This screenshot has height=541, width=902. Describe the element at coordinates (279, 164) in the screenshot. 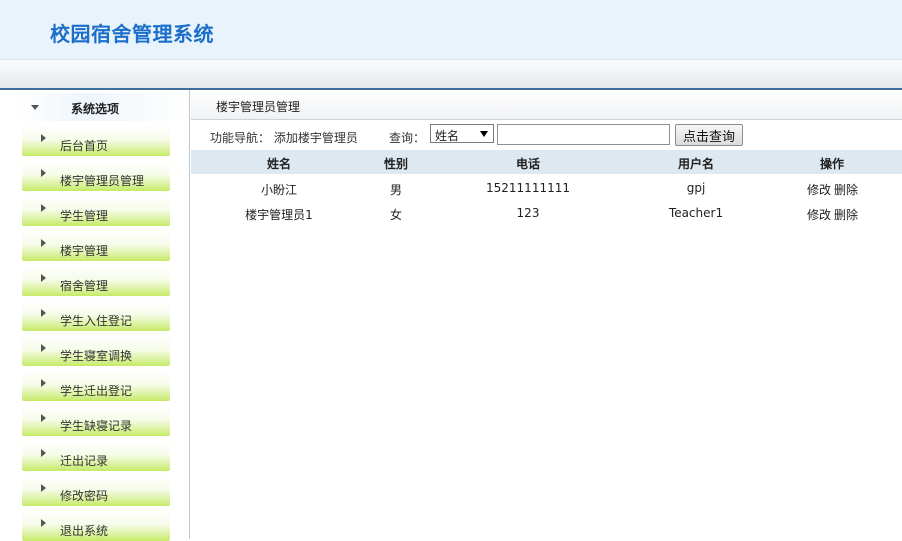

I see `column-header-name: 姓名` at that location.